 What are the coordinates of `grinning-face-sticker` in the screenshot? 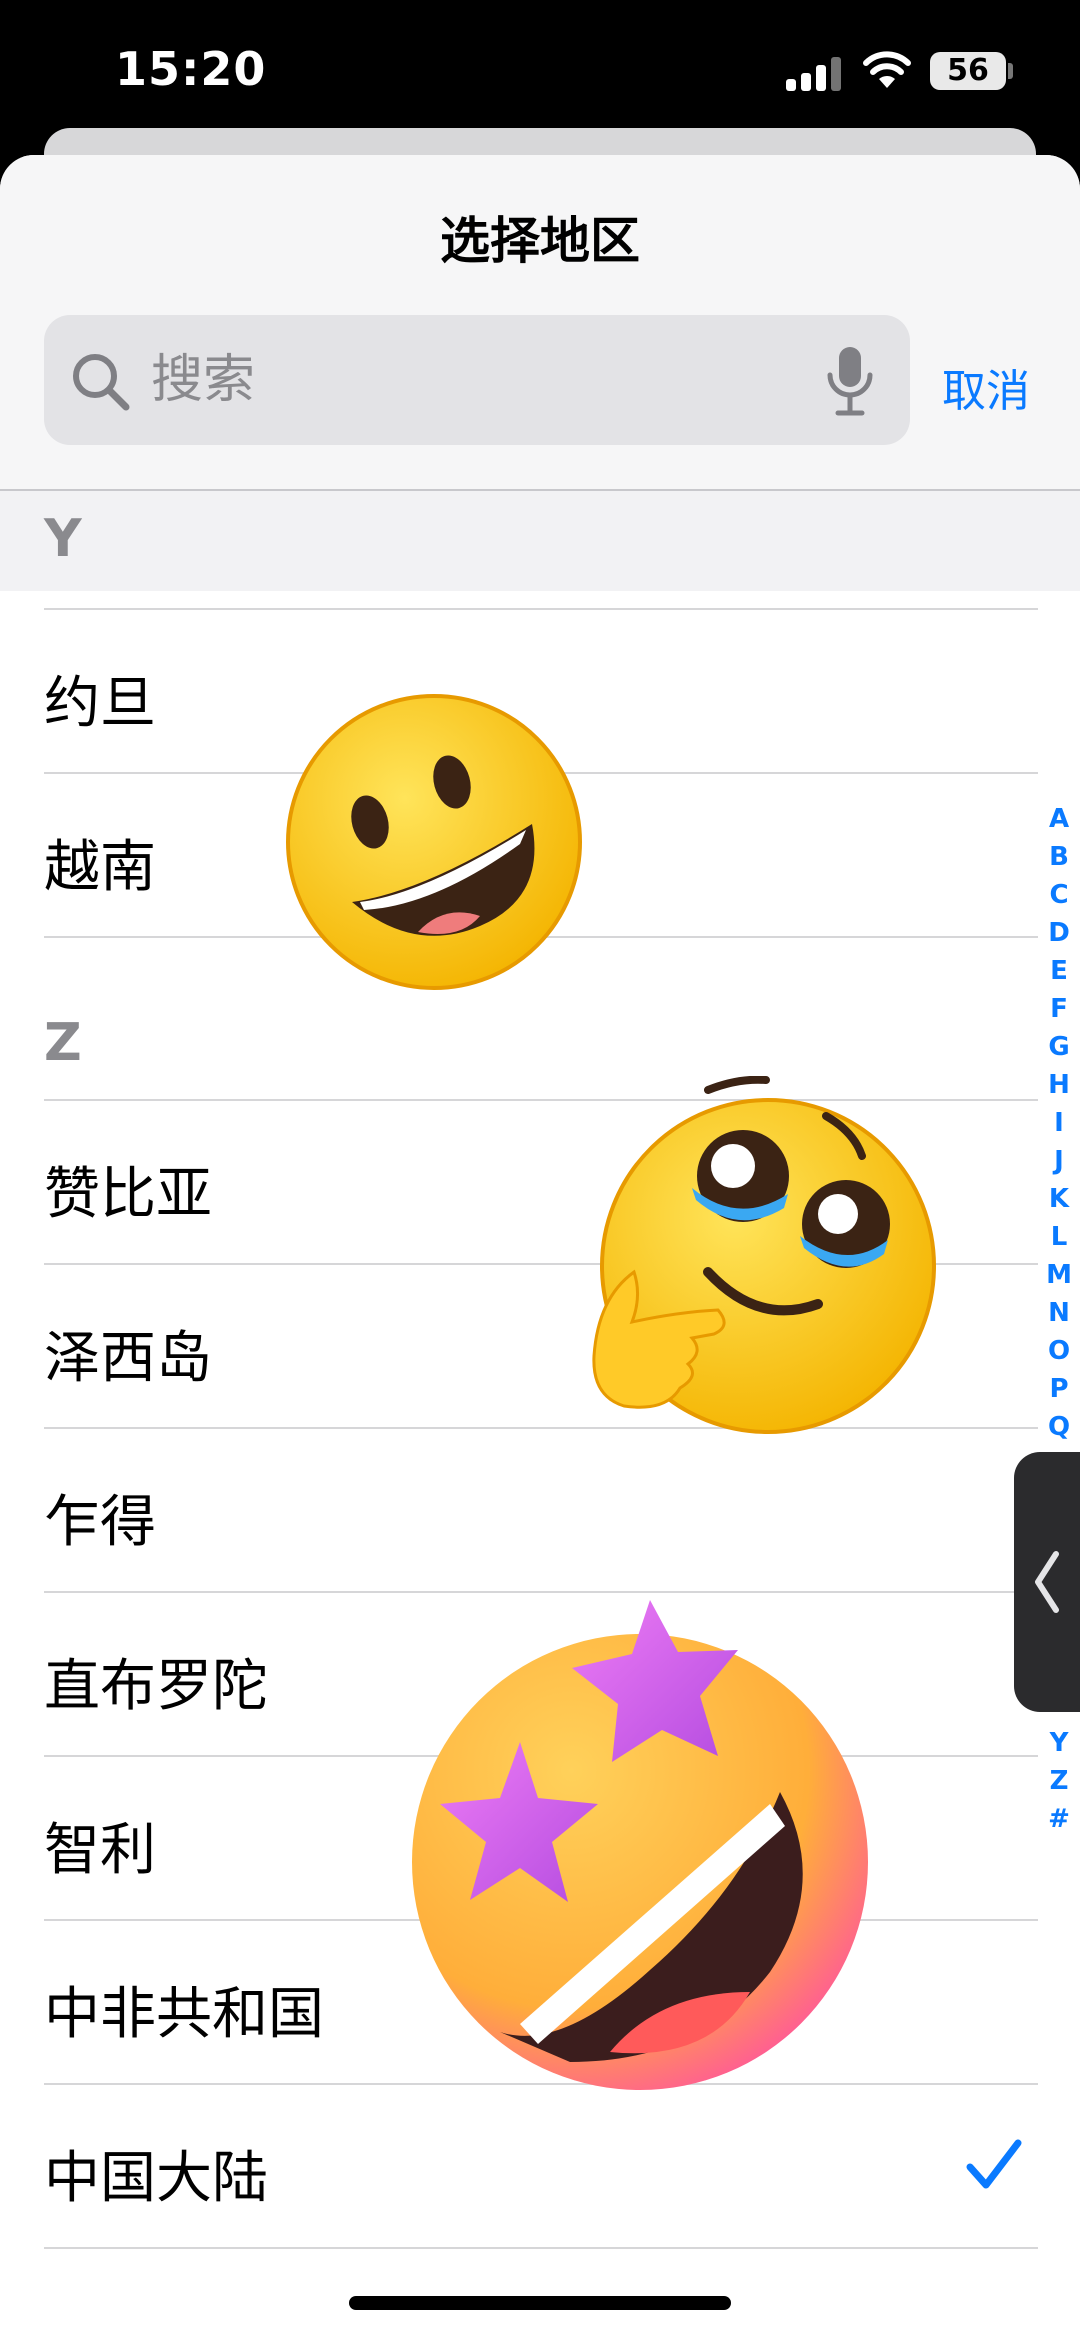 It's located at (434, 842).